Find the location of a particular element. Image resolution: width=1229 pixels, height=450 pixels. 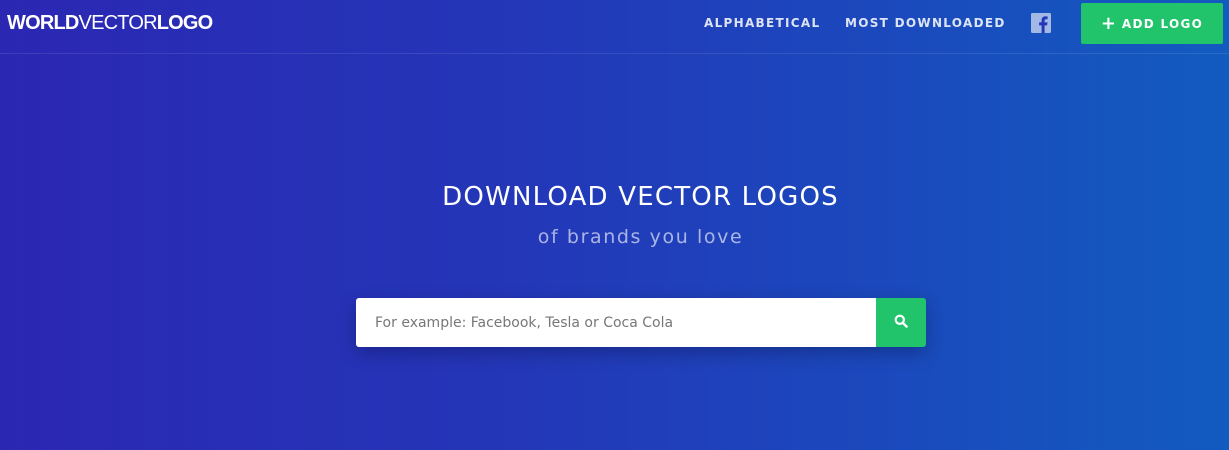

hero-subtitle: of brands you love is located at coordinates (640, 237).